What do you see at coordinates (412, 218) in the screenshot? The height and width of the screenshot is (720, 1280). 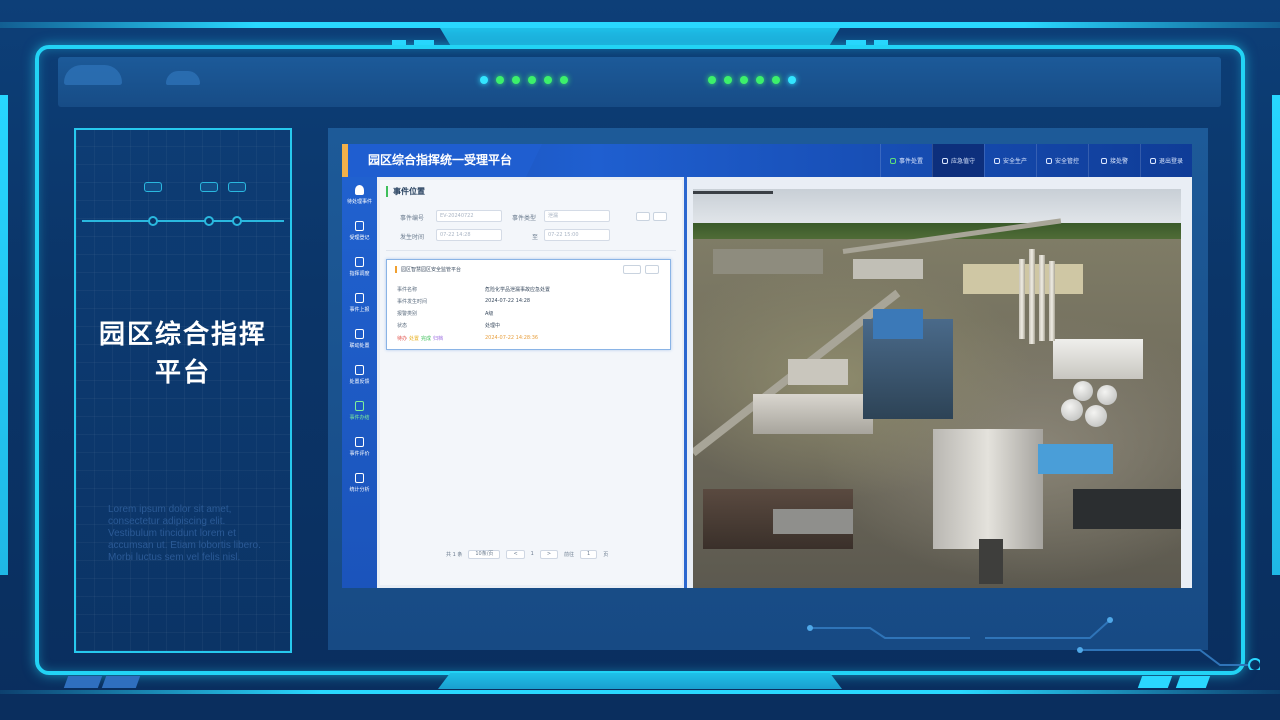 I see `field-label: 事件编号` at bounding box center [412, 218].